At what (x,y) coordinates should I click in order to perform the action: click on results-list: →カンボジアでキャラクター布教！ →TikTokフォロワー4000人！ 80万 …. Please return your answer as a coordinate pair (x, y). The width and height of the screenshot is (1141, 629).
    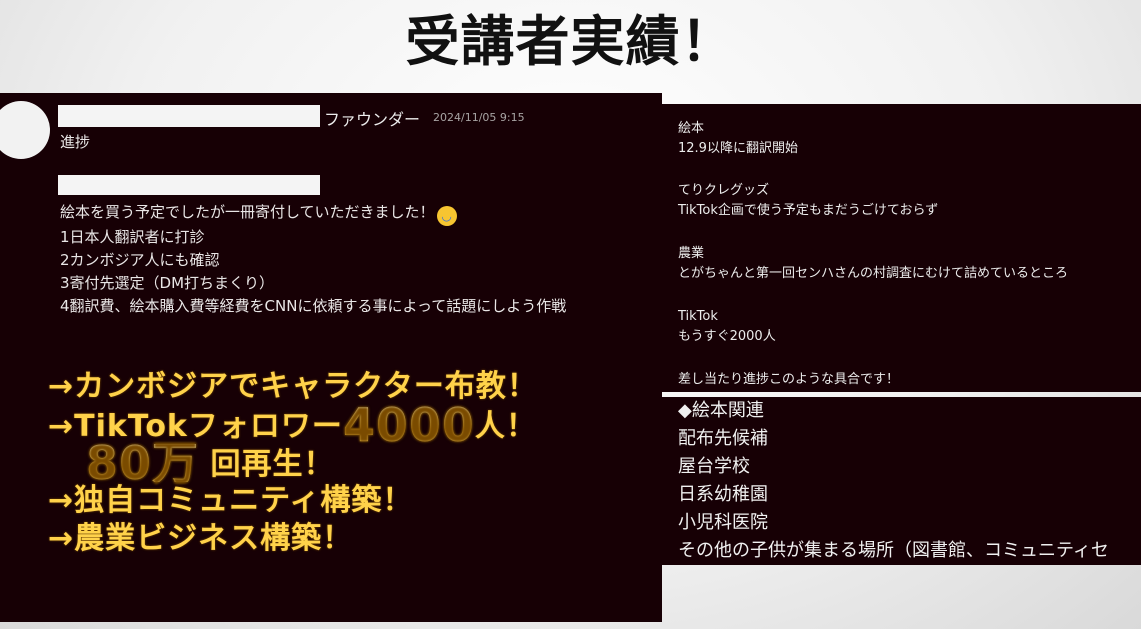
    Looking at the image, I should click on (293, 463).